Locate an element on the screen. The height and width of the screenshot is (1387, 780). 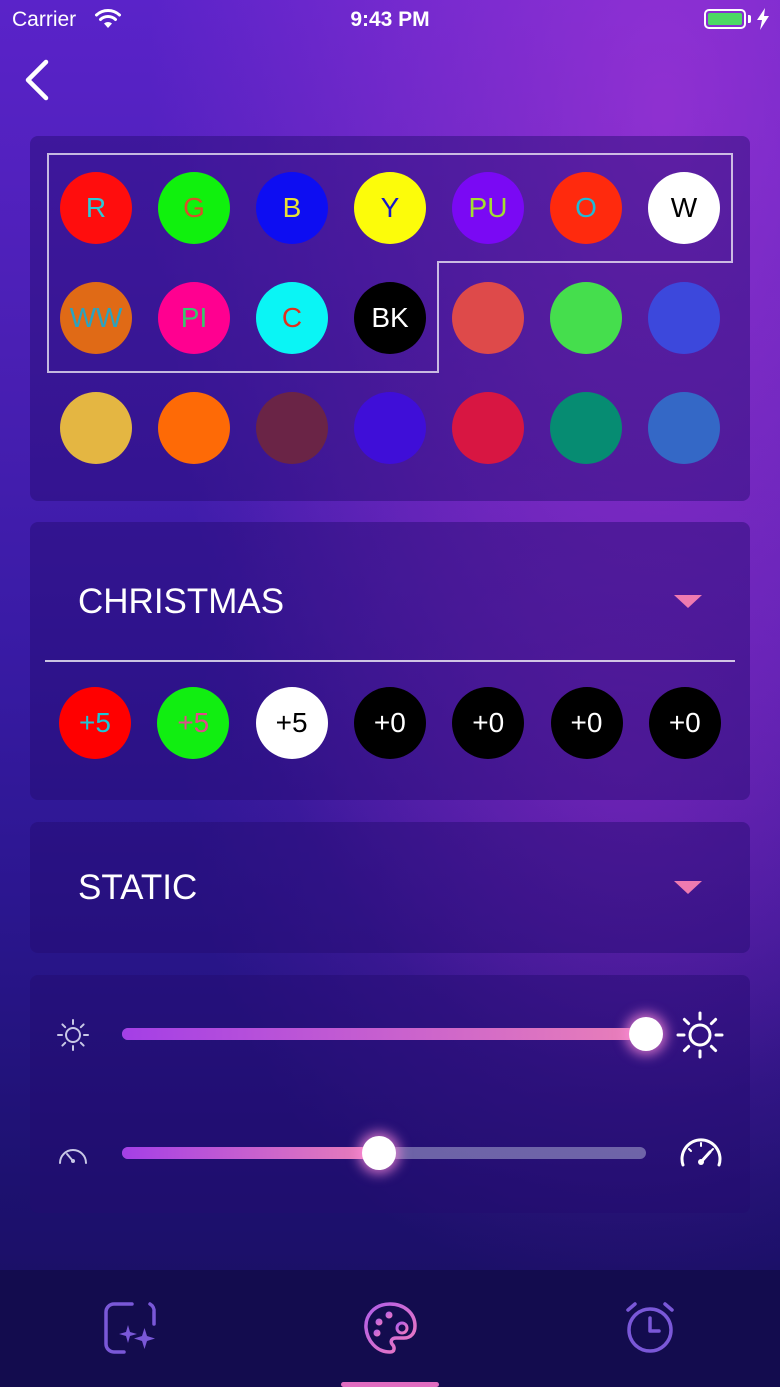
battery-icon is located at coordinates (725, 19).